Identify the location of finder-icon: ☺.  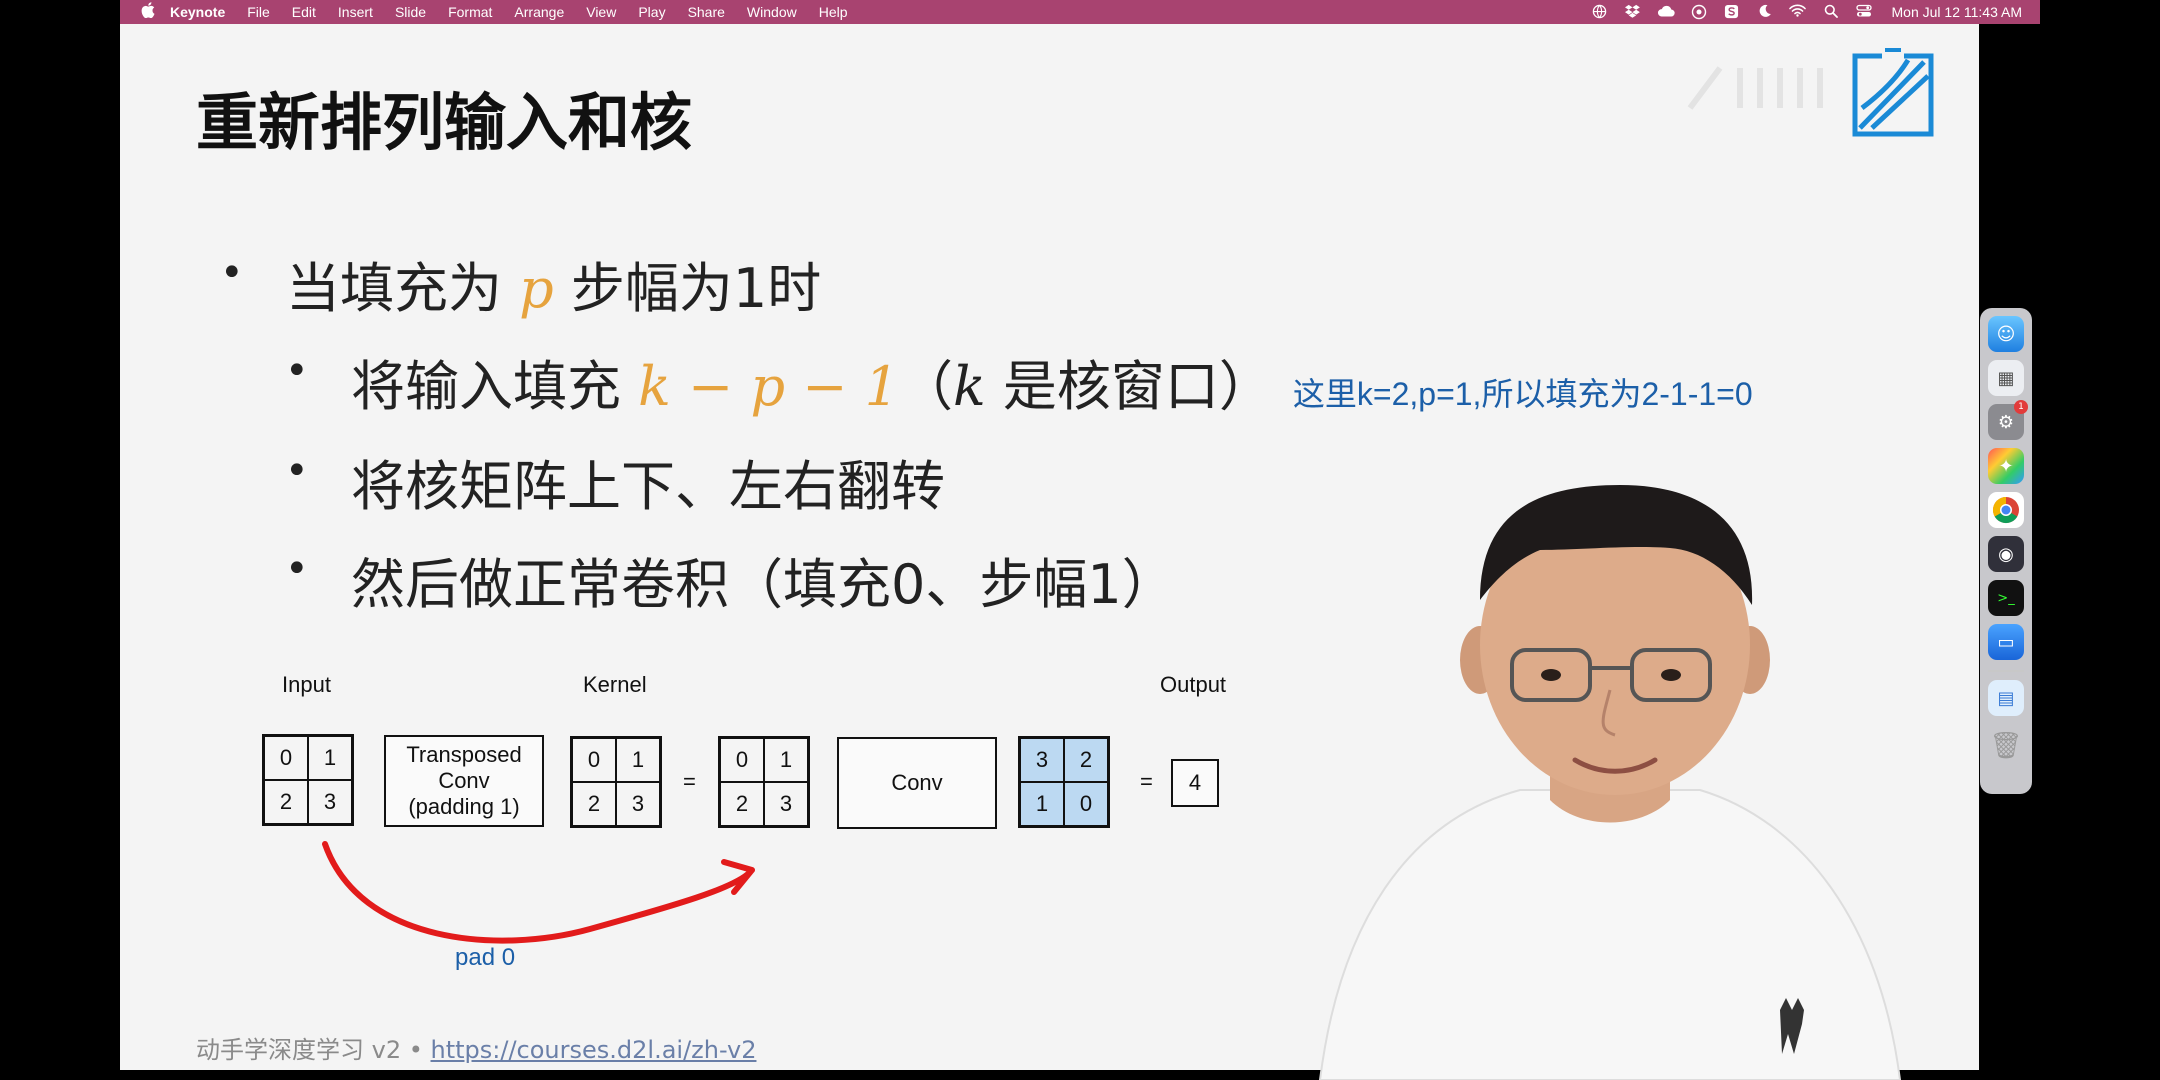
(2006, 334).